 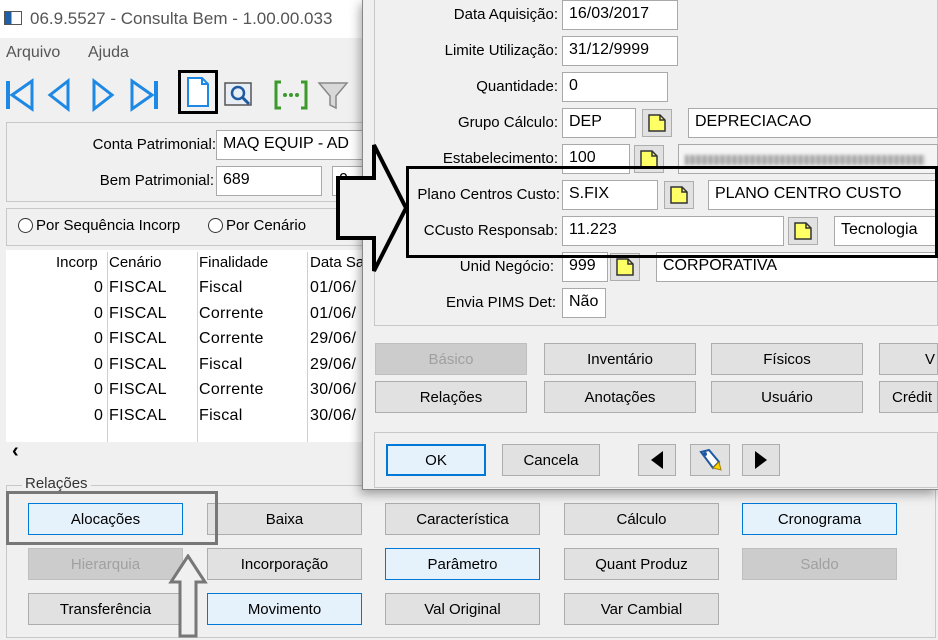 What do you see at coordinates (266, 225) in the screenshot?
I see `radio-label: Por Cenário` at bounding box center [266, 225].